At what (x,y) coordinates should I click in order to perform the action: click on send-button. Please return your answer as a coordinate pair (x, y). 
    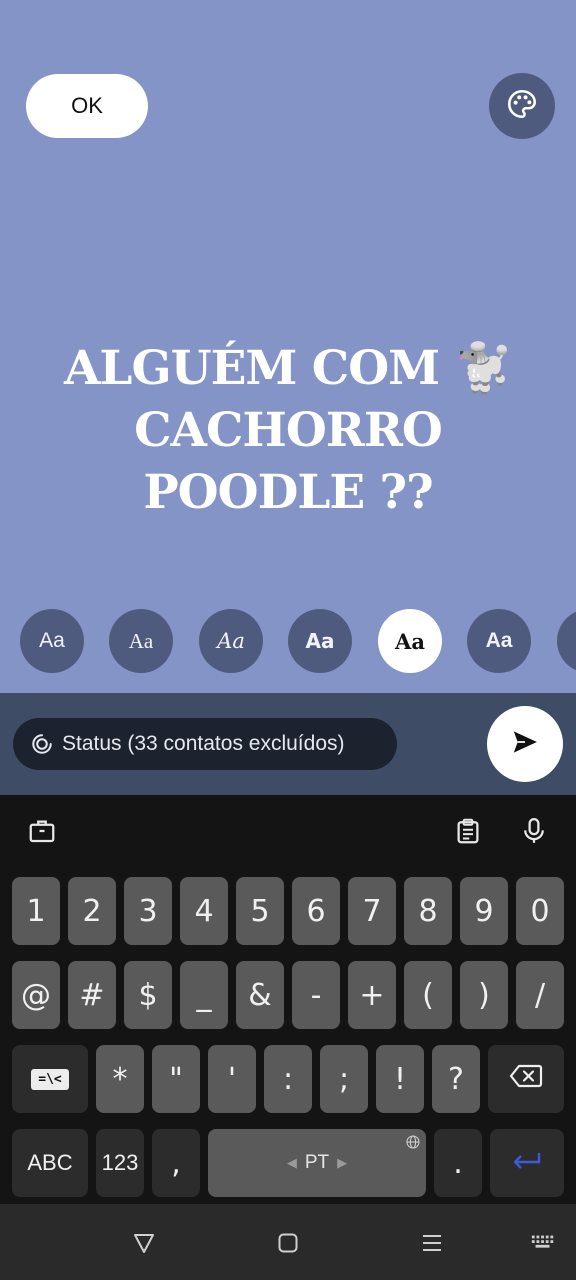
    Looking at the image, I should click on (525, 744).